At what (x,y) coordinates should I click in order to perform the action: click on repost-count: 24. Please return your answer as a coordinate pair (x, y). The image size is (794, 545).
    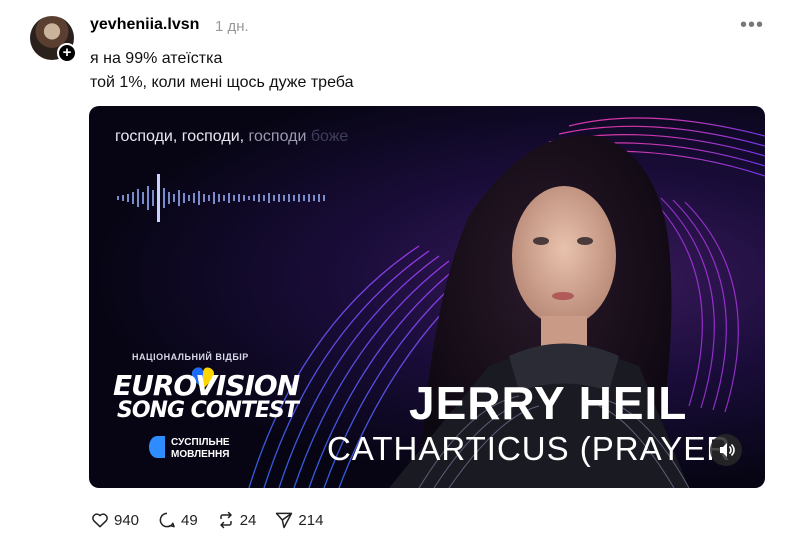
    Looking at the image, I should click on (248, 520).